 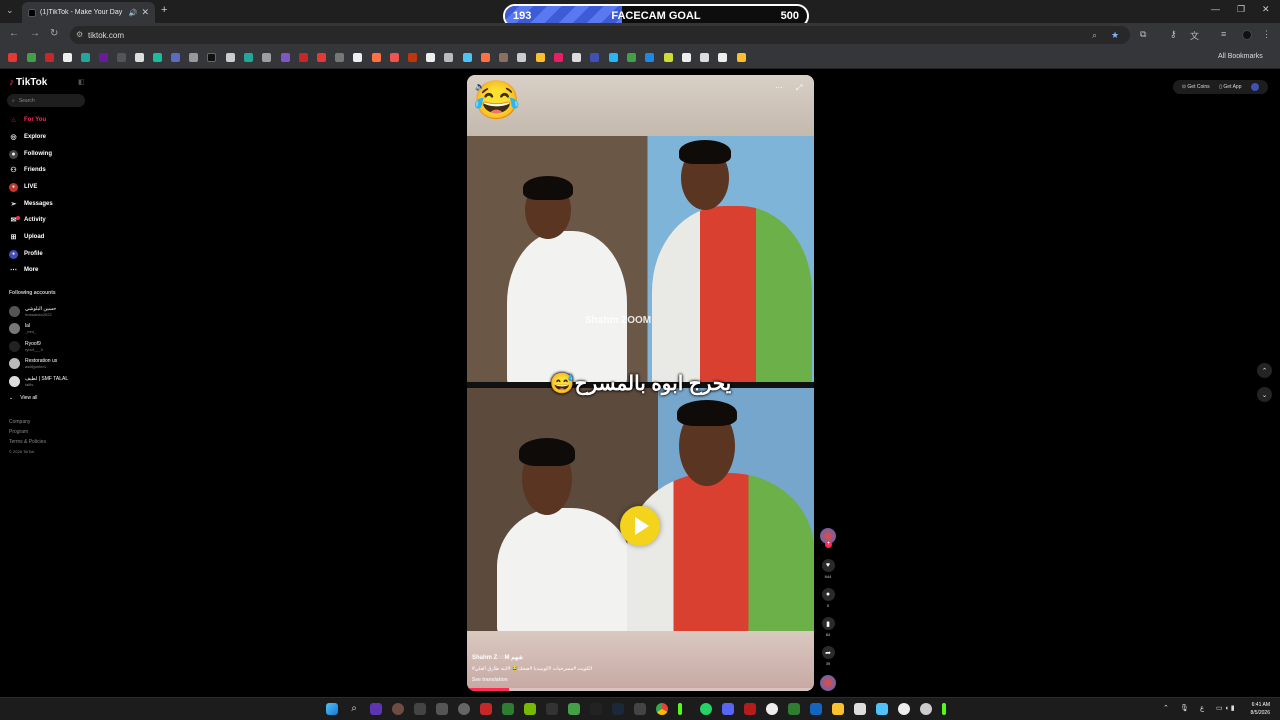 What do you see at coordinates (1266, 9) in the screenshot?
I see `window-close-icon: ✕` at bounding box center [1266, 9].